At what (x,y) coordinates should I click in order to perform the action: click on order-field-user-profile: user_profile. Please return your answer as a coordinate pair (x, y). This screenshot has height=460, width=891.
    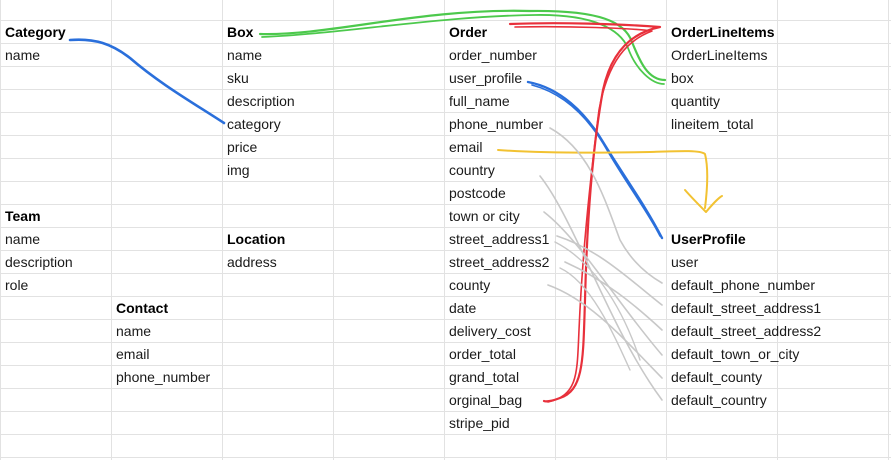
    Looking at the image, I should click on (485, 78).